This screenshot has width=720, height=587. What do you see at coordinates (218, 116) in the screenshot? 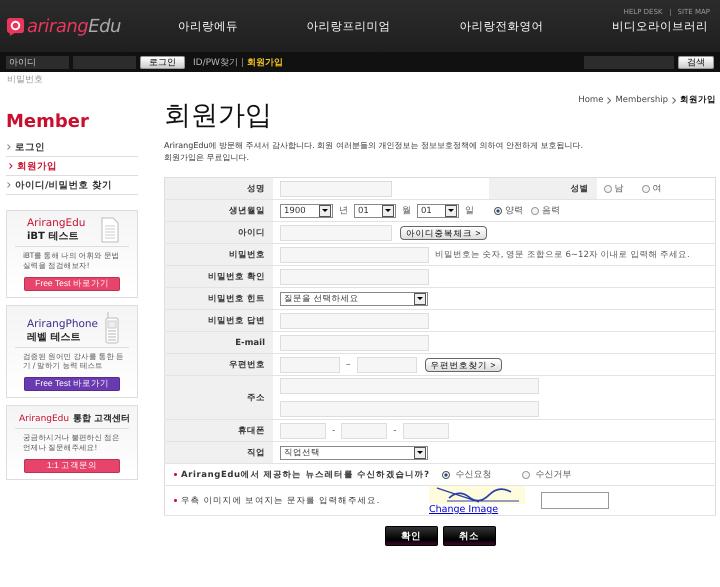
I see `page-title: 회원가입` at bounding box center [218, 116].